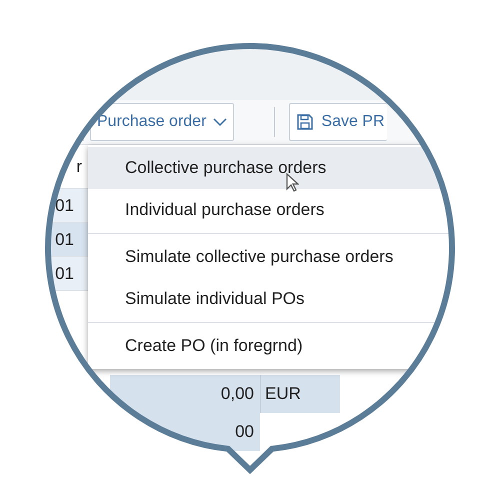 The width and height of the screenshot is (500, 500). What do you see at coordinates (294, 210) in the screenshot?
I see `menu-item: Individual purchase orders` at bounding box center [294, 210].